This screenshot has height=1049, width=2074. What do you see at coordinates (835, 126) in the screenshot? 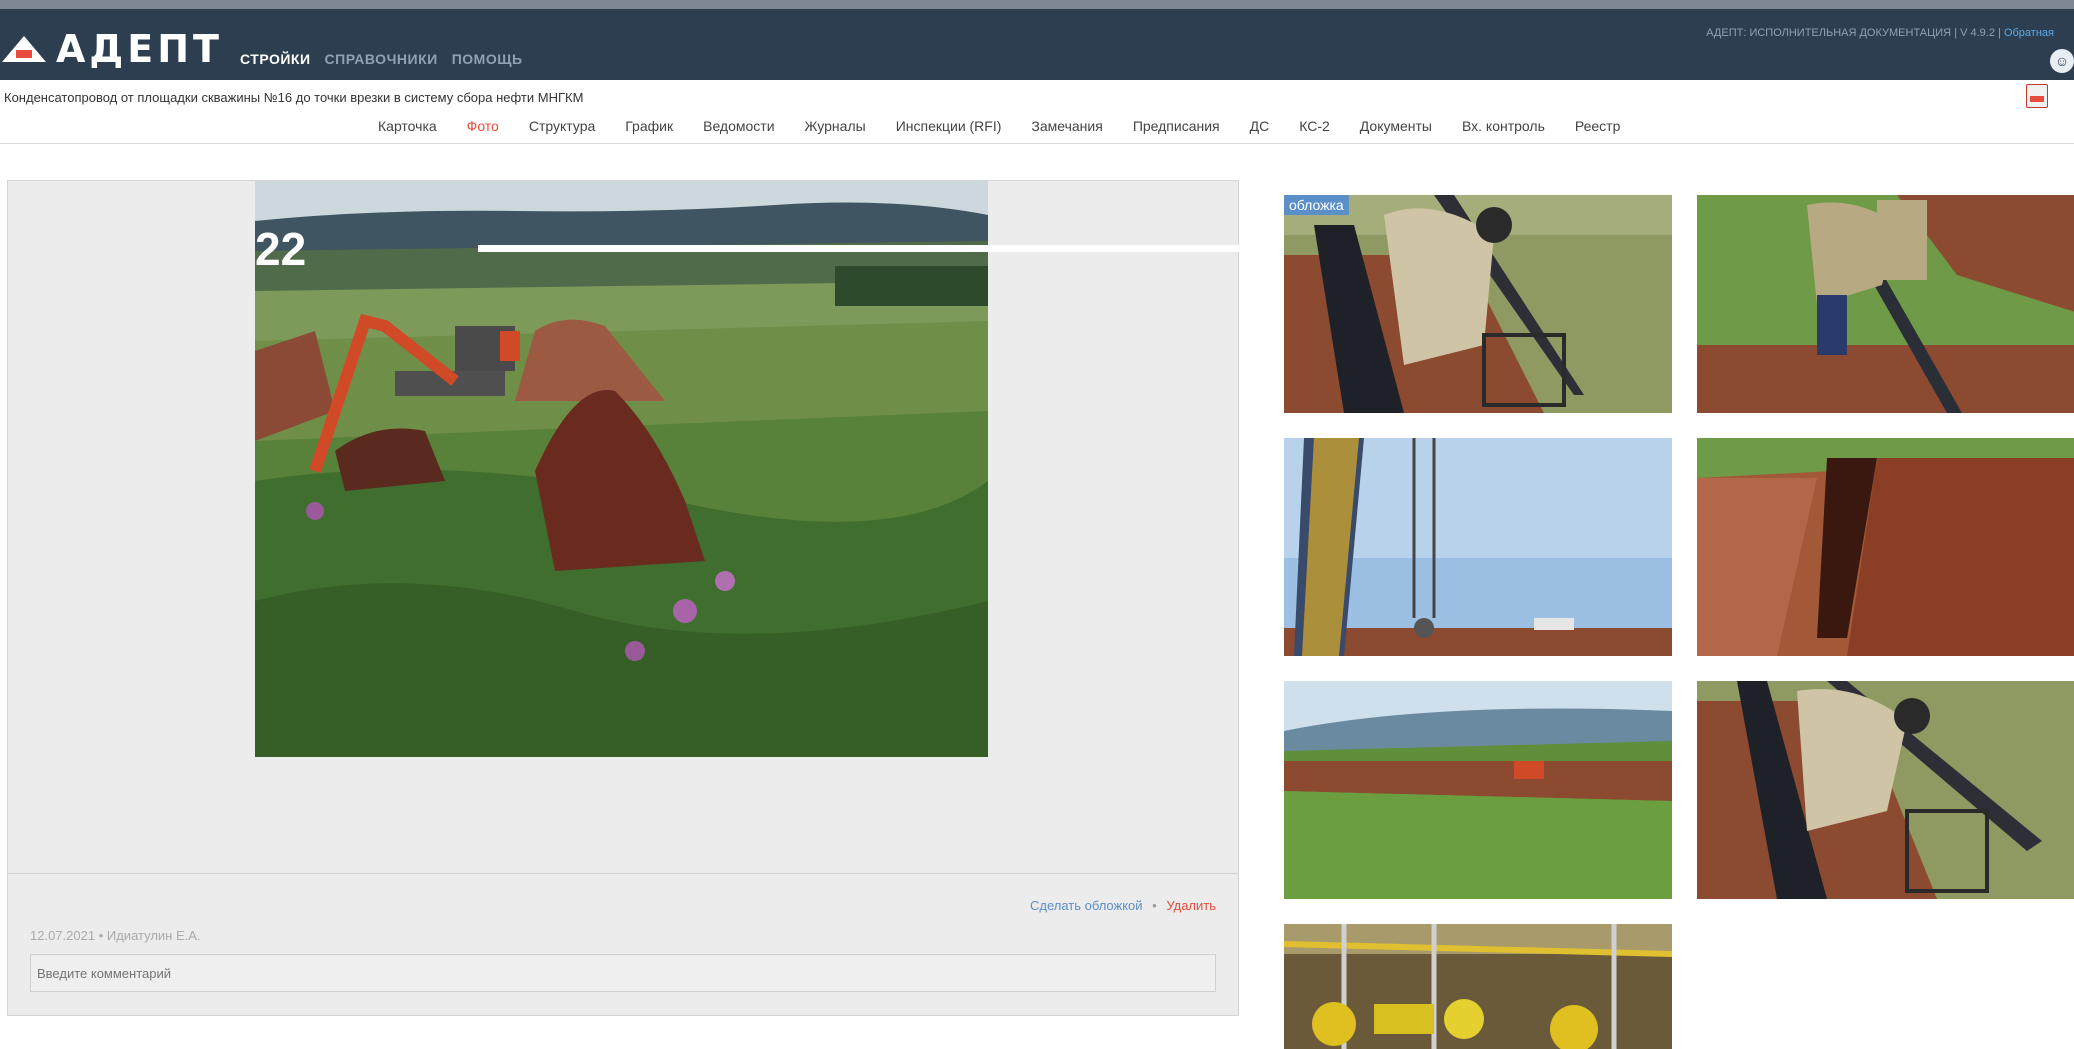
I see `tab-zhurnaly: Журналы` at bounding box center [835, 126].